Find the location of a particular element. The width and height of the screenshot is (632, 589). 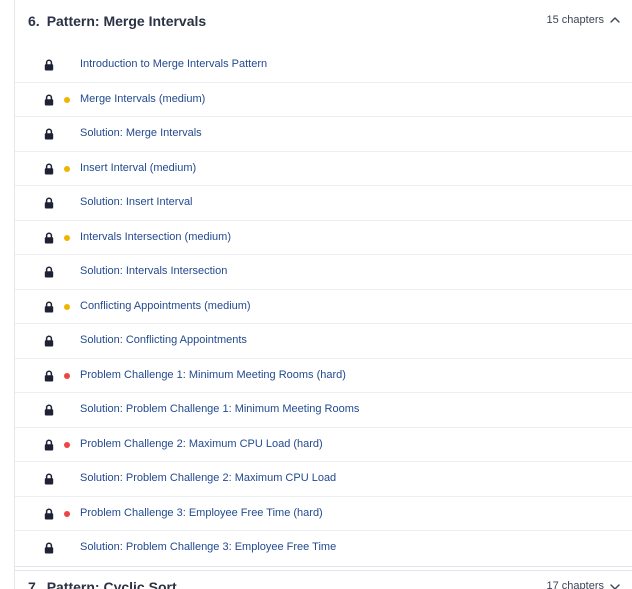

lesson-title: Solution: Intervals Intersection is located at coordinates (153, 271).